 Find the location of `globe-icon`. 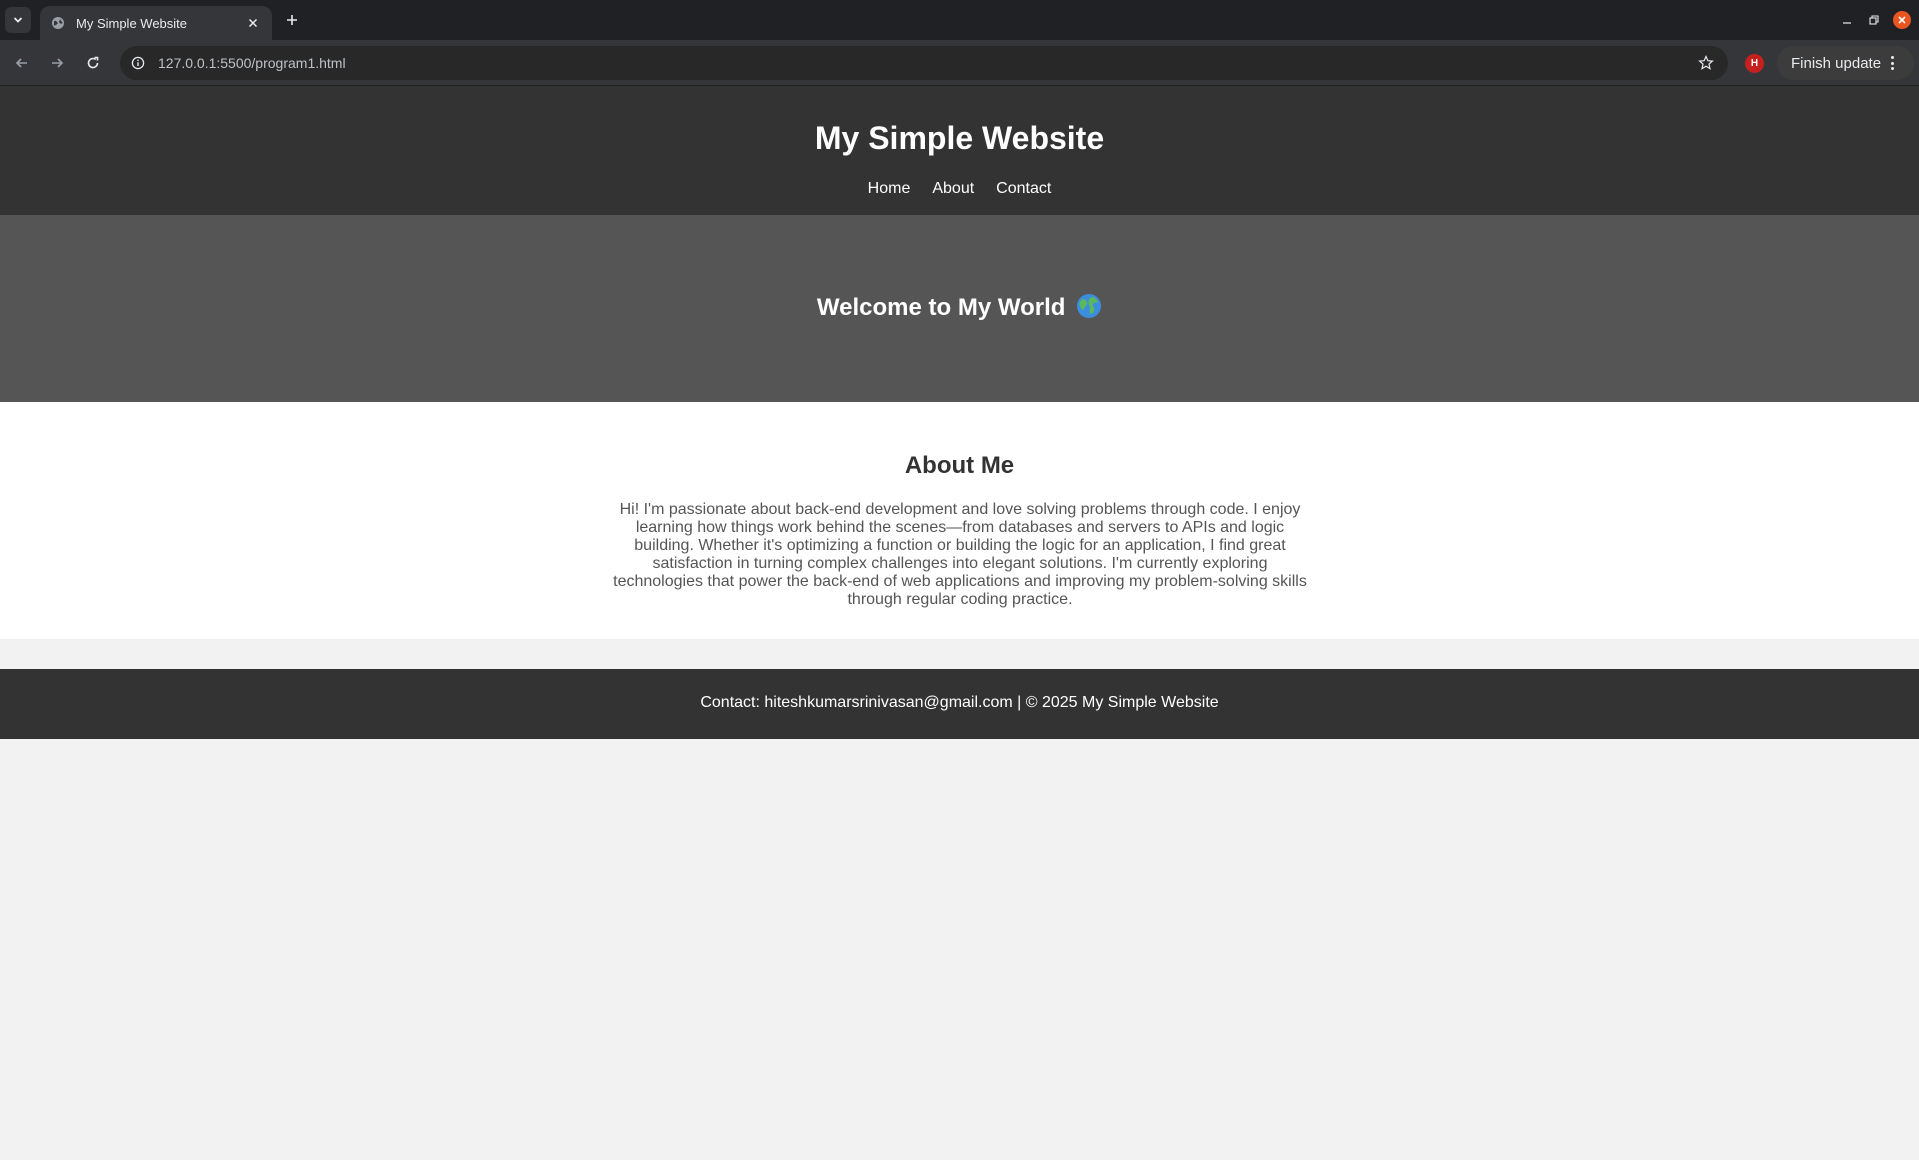

globe-icon is located at coordinates (58, 23).